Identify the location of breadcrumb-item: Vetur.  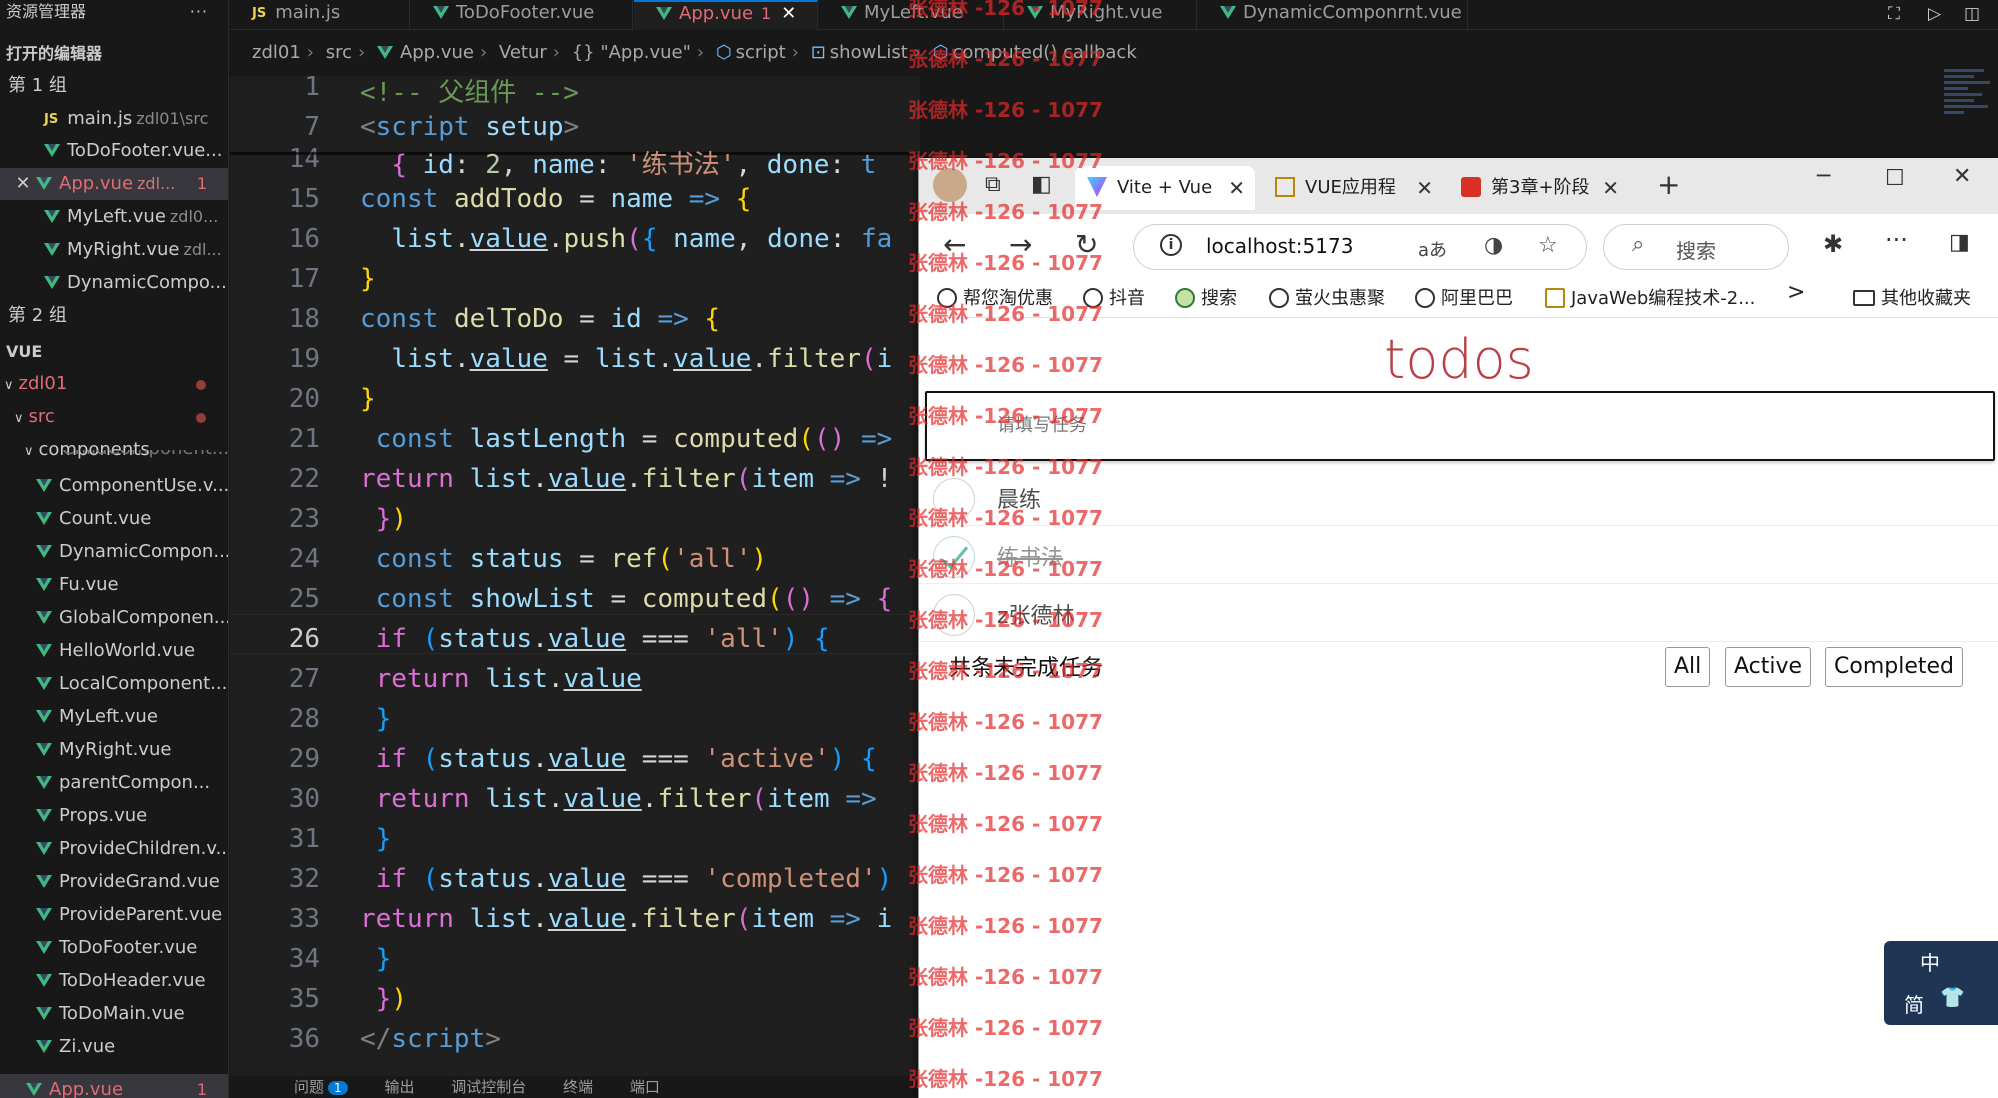
(523, 52).